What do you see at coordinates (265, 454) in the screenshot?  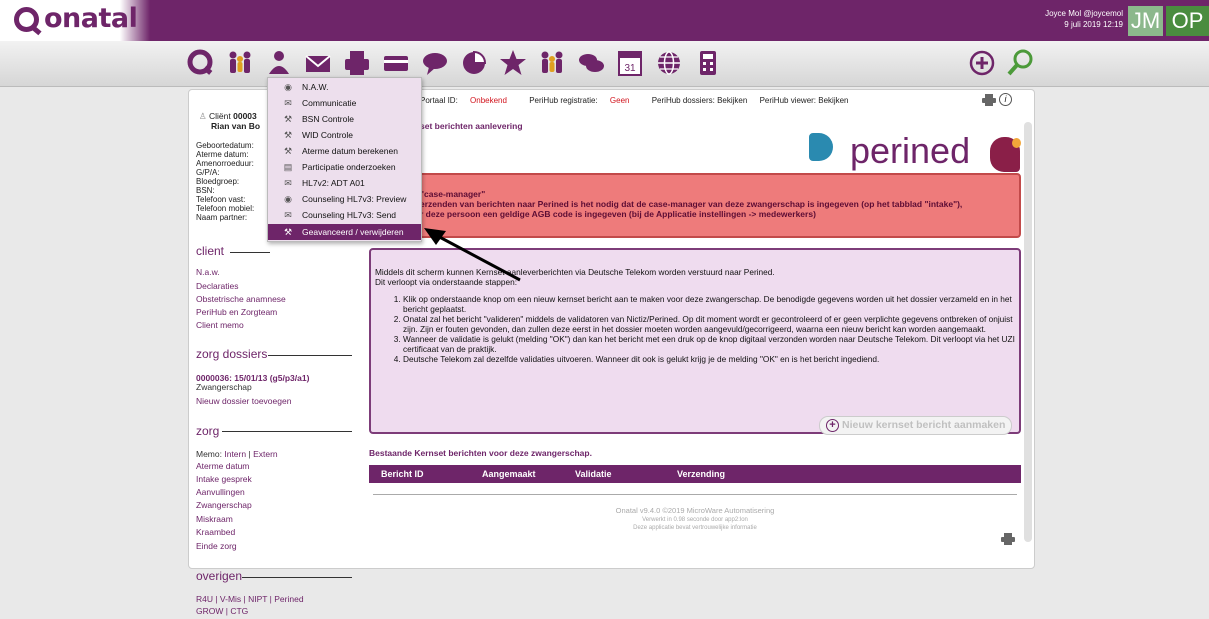 I see `memo-extern-link: Extern` at bounding box center [265, 454].